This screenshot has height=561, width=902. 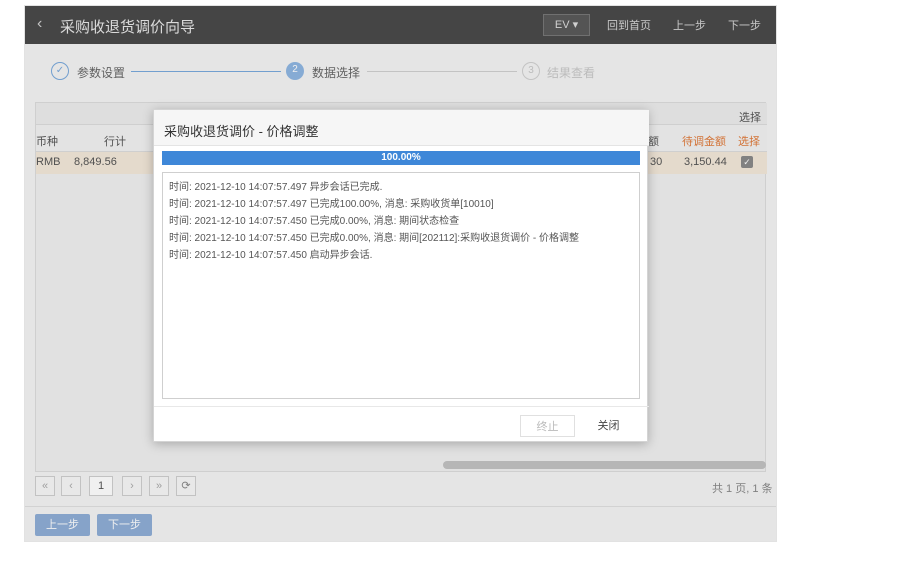 I want to click on log-line: 时间: 2021-12-10 14:07:57.450 启动异步会话., so click(x=271, y=255).